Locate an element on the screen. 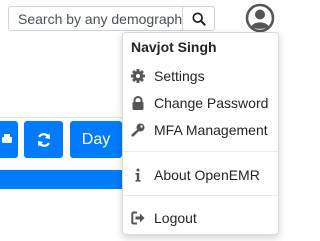 The image size is (320, 241). menu-item-mfa-management: MFA Management is located at coordinates (200, 130).